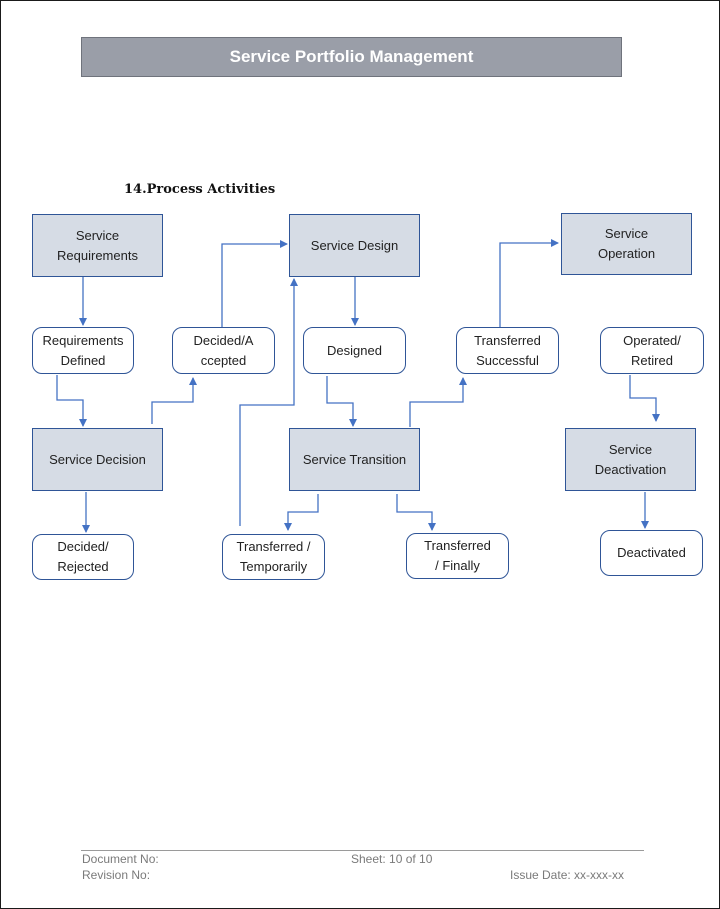  I want to click on footer-revision-no: Revision No:, so click(116, 875).